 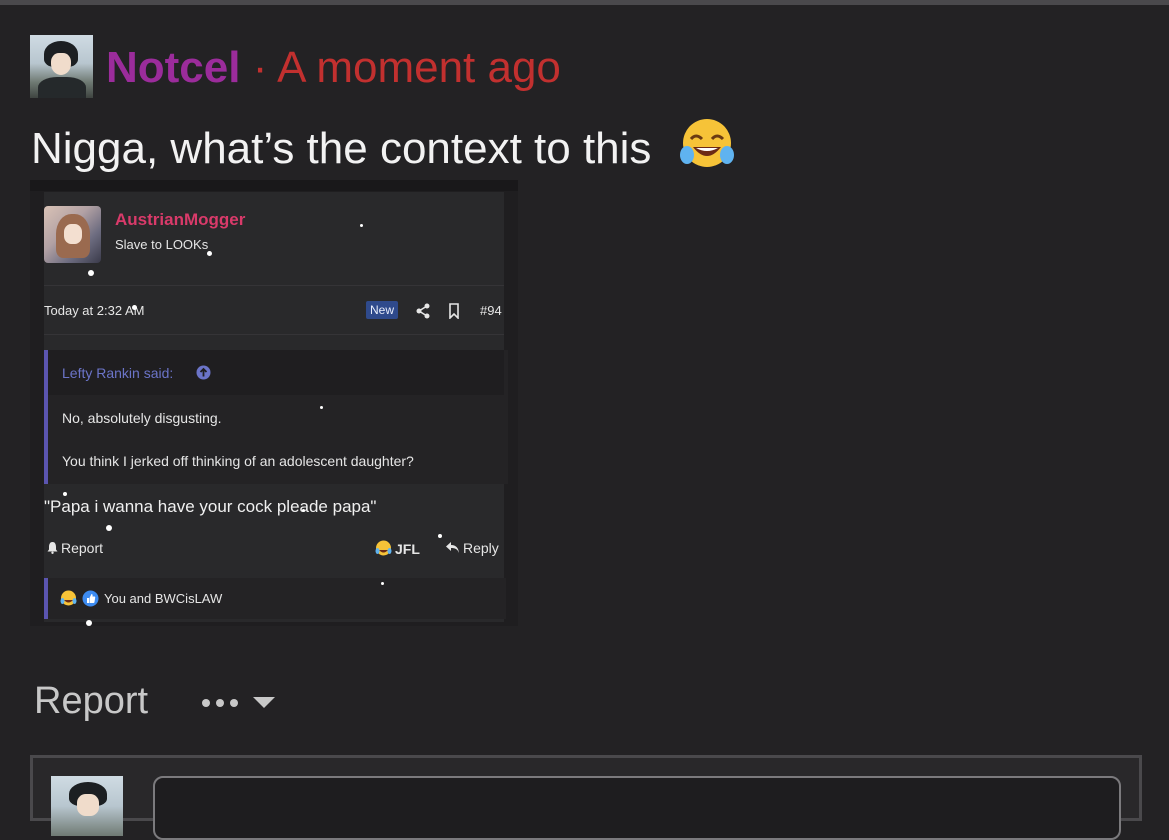 I want to click on author-avatar, so click(x=61, y=66).